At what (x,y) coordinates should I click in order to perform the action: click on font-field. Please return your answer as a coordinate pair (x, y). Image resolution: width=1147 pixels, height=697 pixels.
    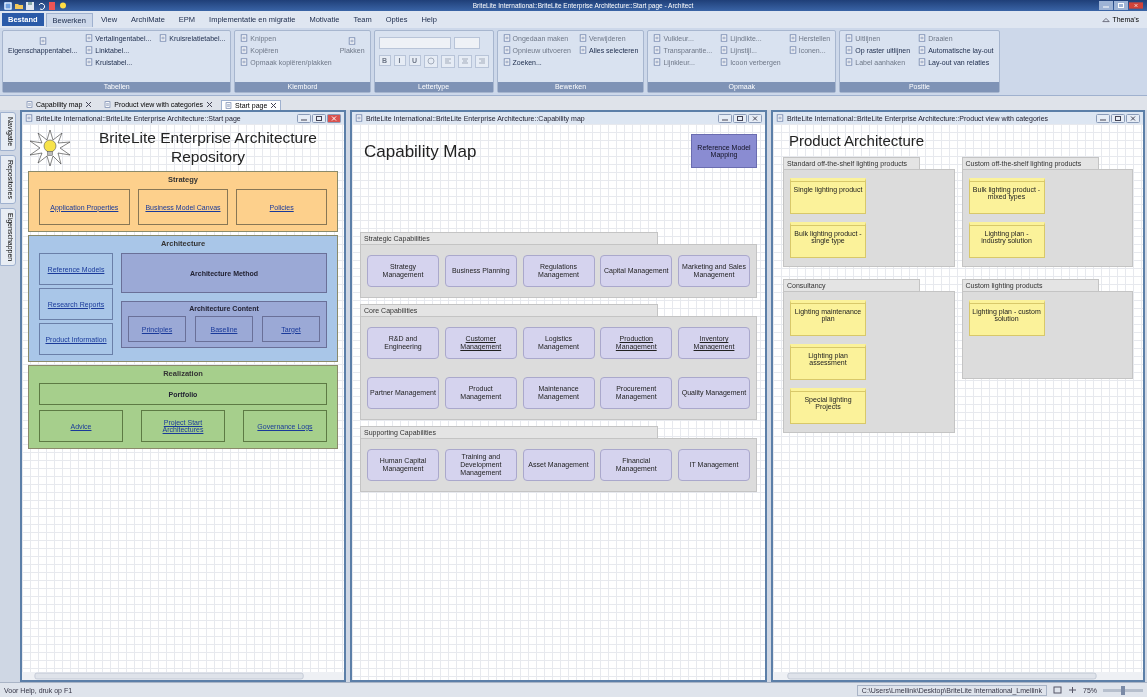
    Looking at the image, I should click on (414, 43).